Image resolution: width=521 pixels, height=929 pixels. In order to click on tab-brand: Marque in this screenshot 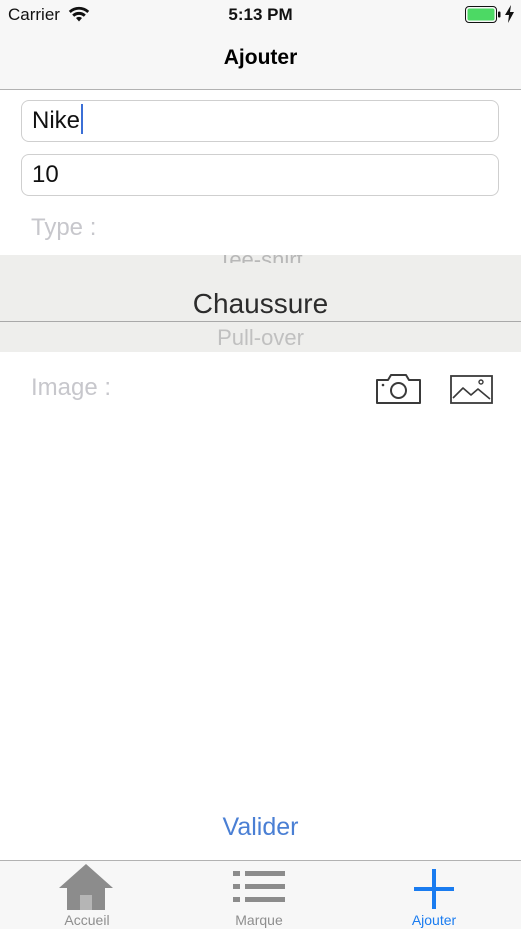, I will do `click(259, 895)`.